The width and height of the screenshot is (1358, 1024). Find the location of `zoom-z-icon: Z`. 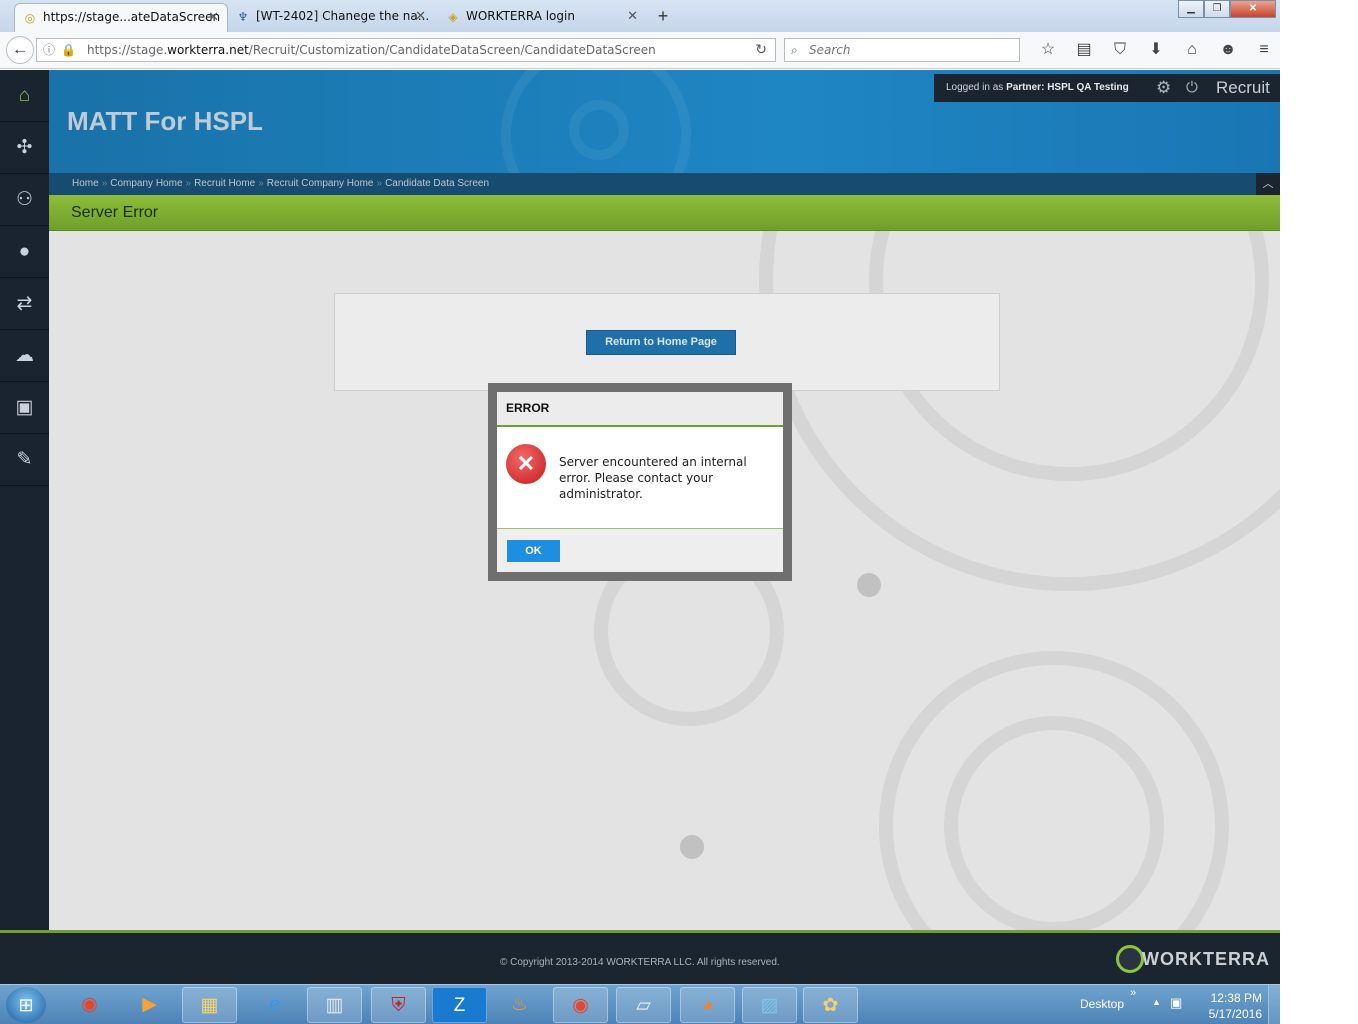

zoom-z-icon: Z is located at coordinates (459, 1005).